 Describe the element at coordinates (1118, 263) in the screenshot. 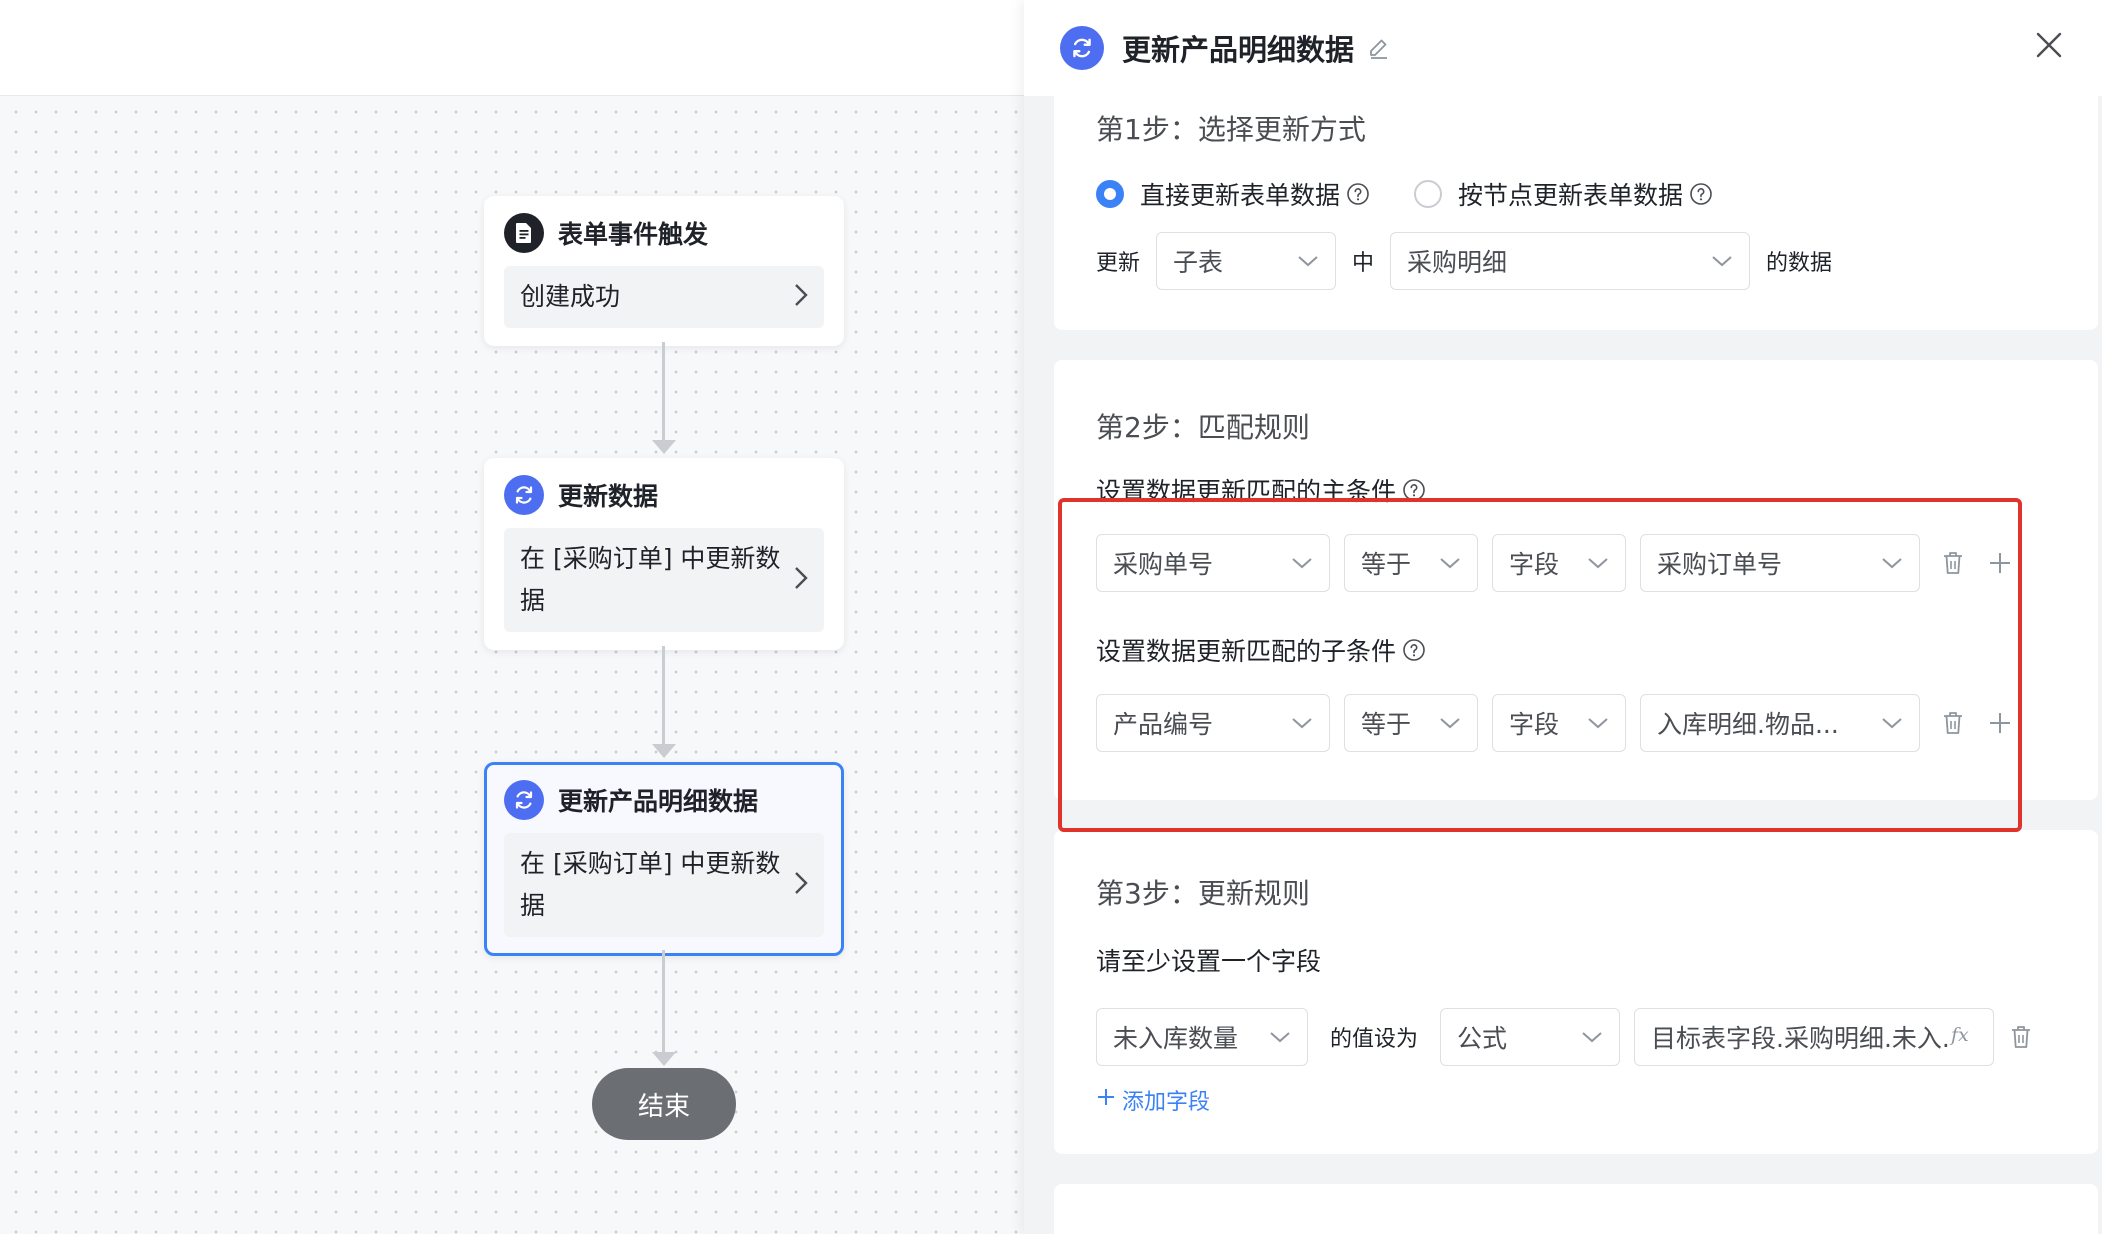

I see `update-prefix-label: 更新` at that location.